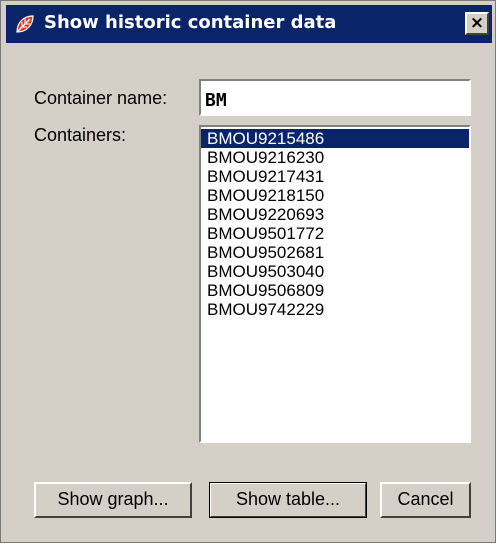 This screenshot has width=498, height=545. I want to click on list-item: BMOU9506809, so click(335, 290).